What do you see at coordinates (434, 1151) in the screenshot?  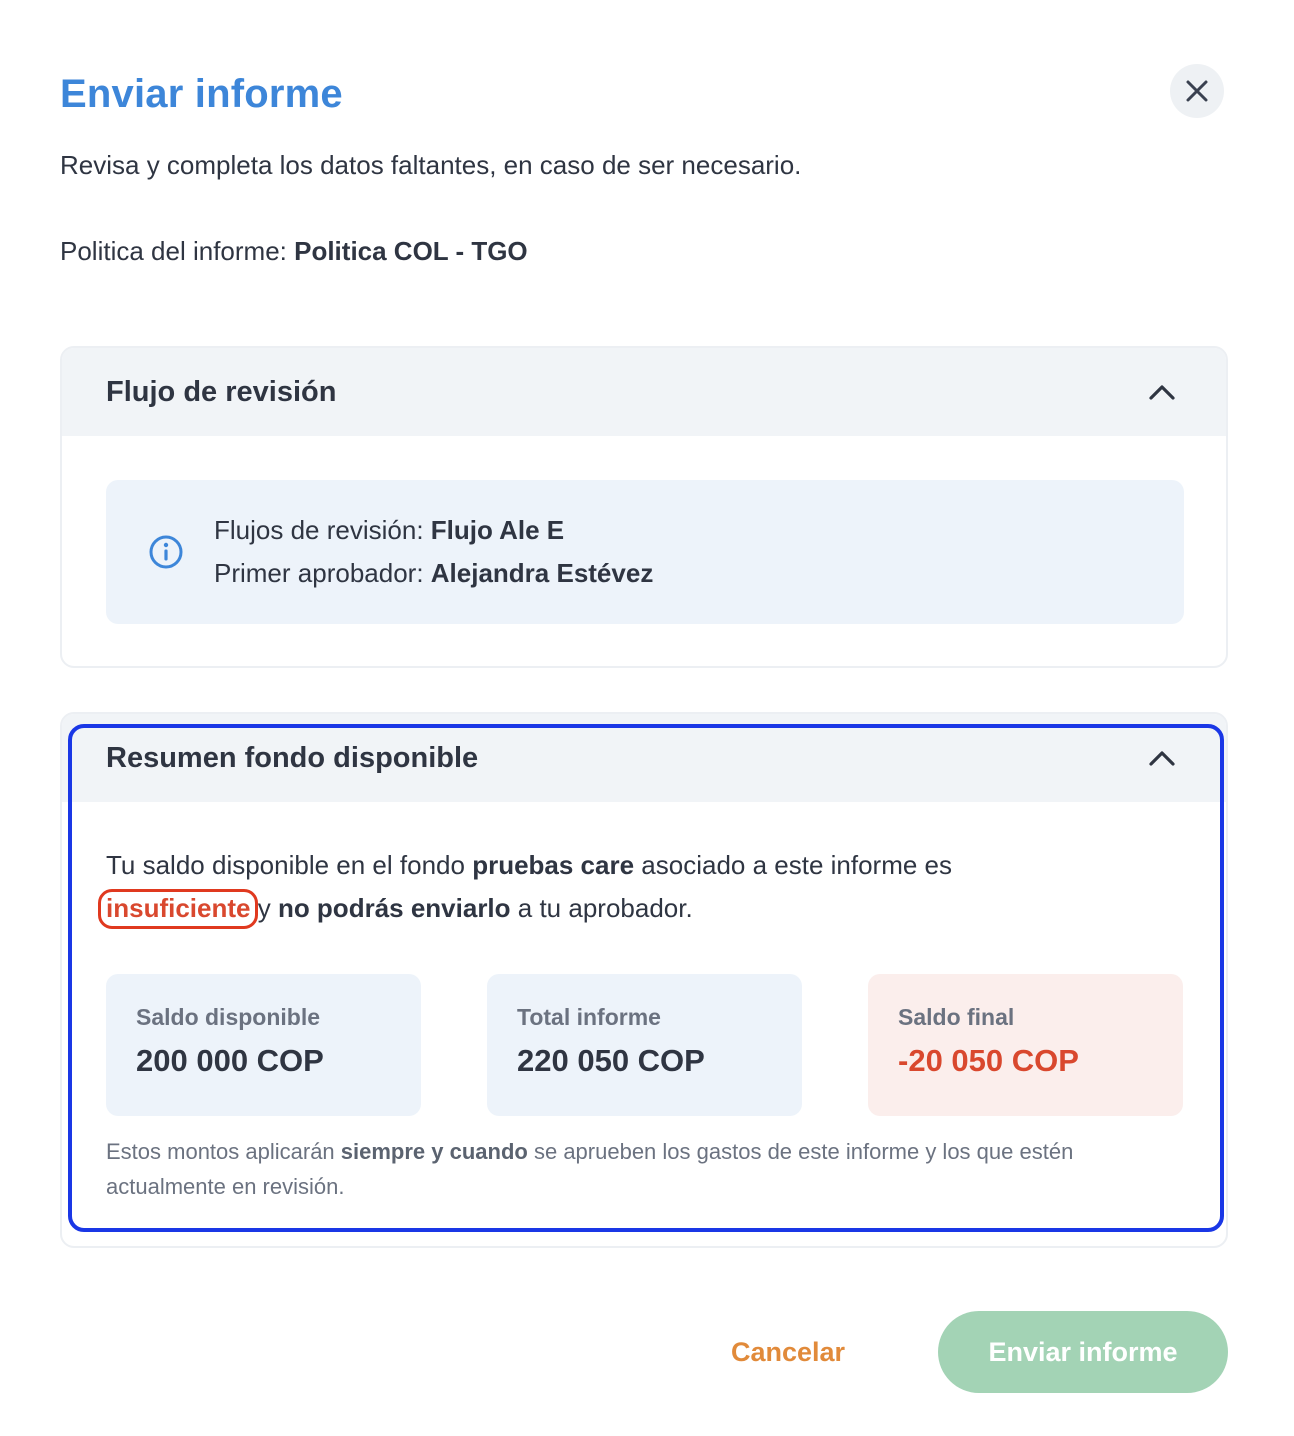 I see `footnote-bold: siempre y cuando` at bounding box center [434, 1151].